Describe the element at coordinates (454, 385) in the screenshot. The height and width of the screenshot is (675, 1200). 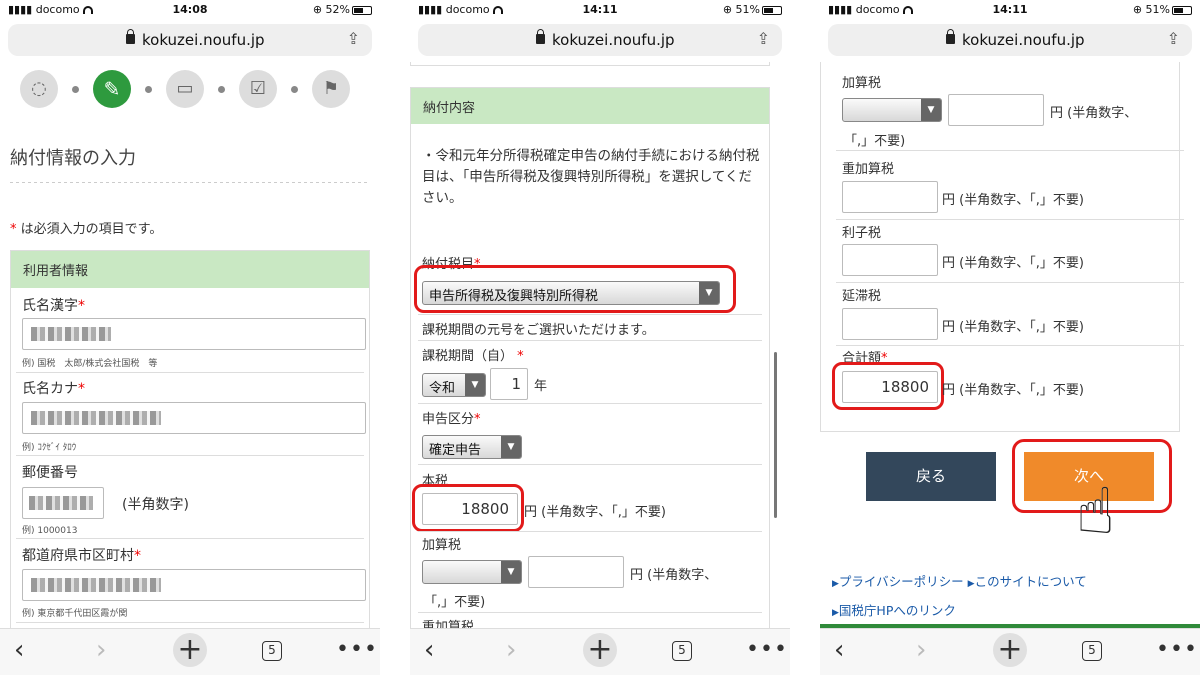
I see `era-select: 令和 ▼` at that location.